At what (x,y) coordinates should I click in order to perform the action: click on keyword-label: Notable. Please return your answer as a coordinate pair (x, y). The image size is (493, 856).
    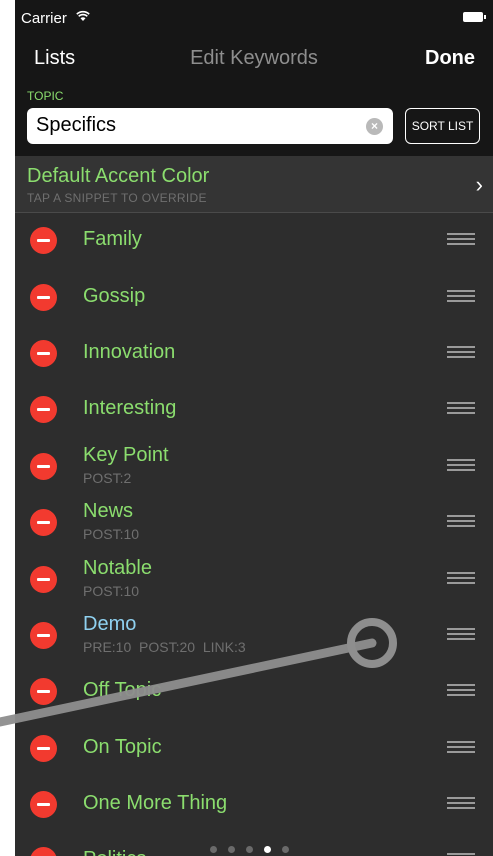
    Looking at the image, I should click on (117, 568).